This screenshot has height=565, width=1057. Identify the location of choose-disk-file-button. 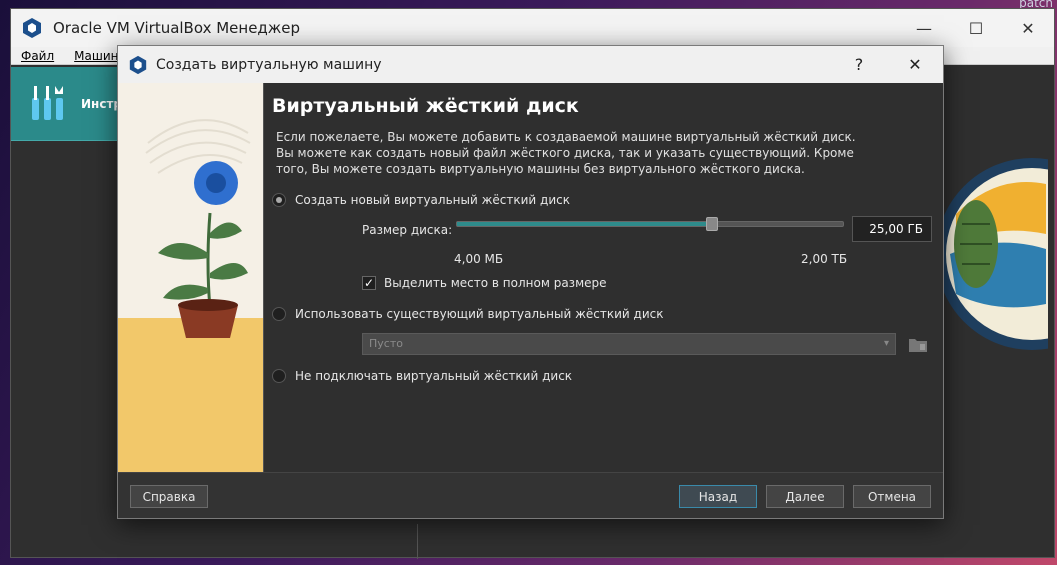
(918, 344).